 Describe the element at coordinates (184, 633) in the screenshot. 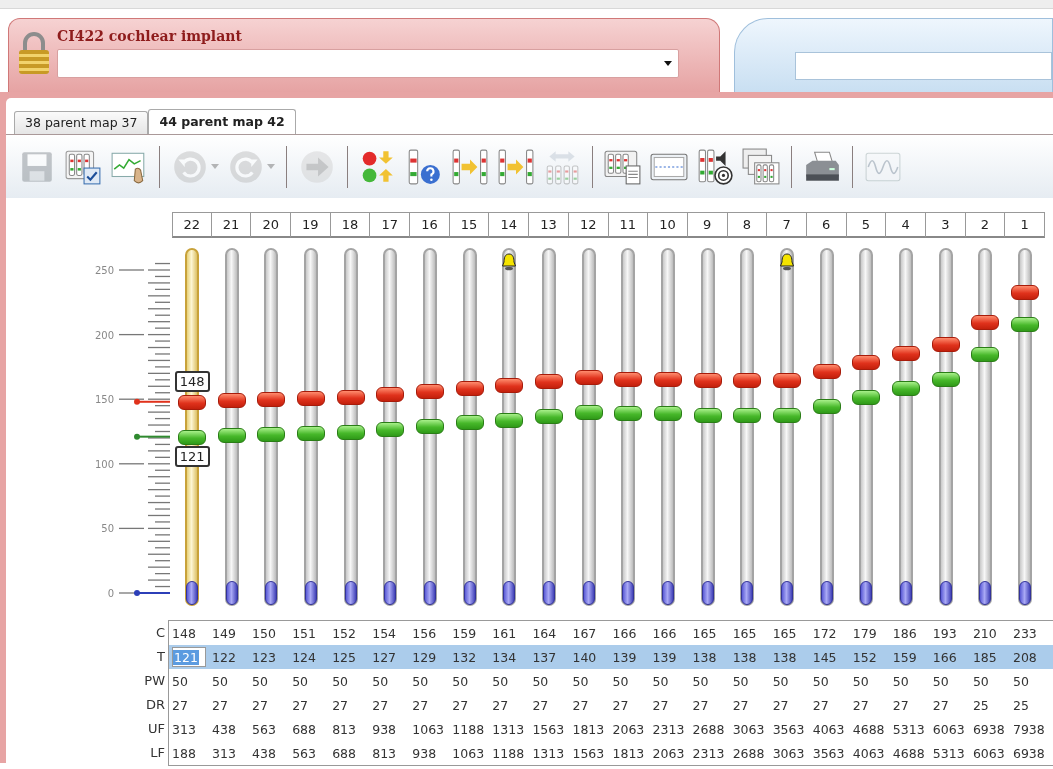

I see `table-cell-text: 148` at that location.